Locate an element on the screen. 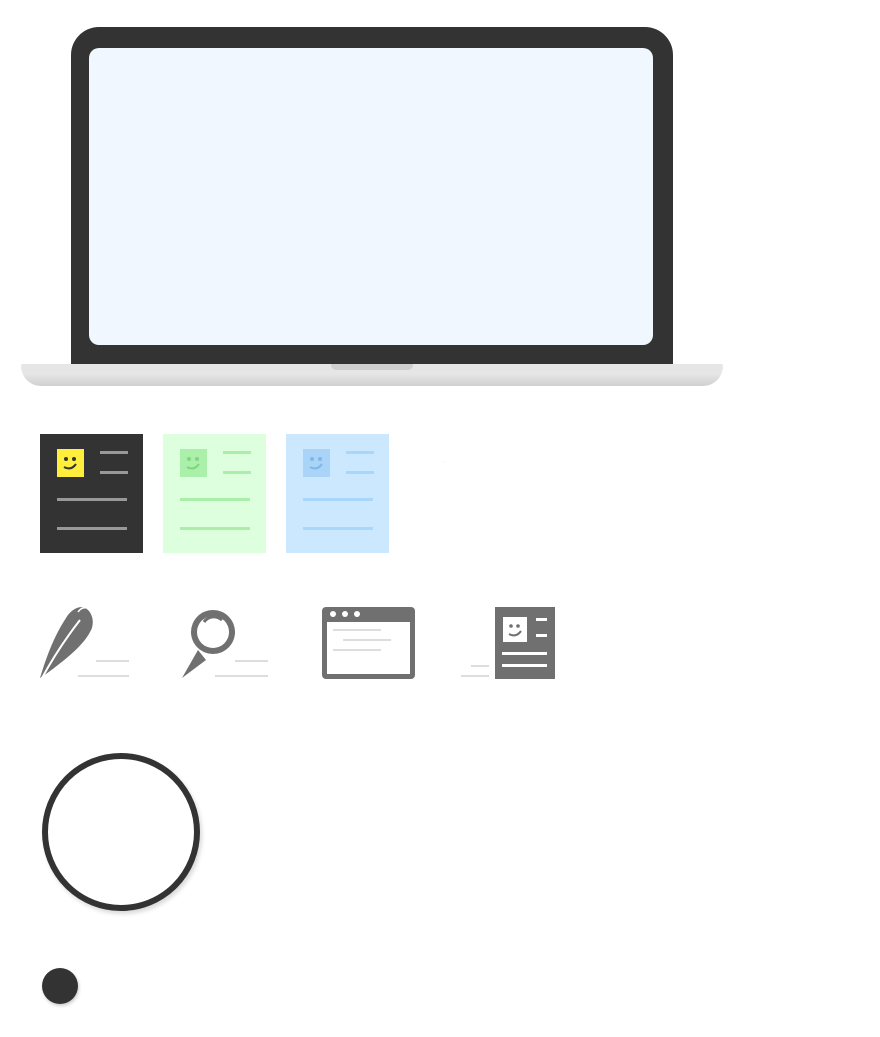 This screenshot has height=1037, width=880. profile-card-icon is located at coordinates (508, 642).